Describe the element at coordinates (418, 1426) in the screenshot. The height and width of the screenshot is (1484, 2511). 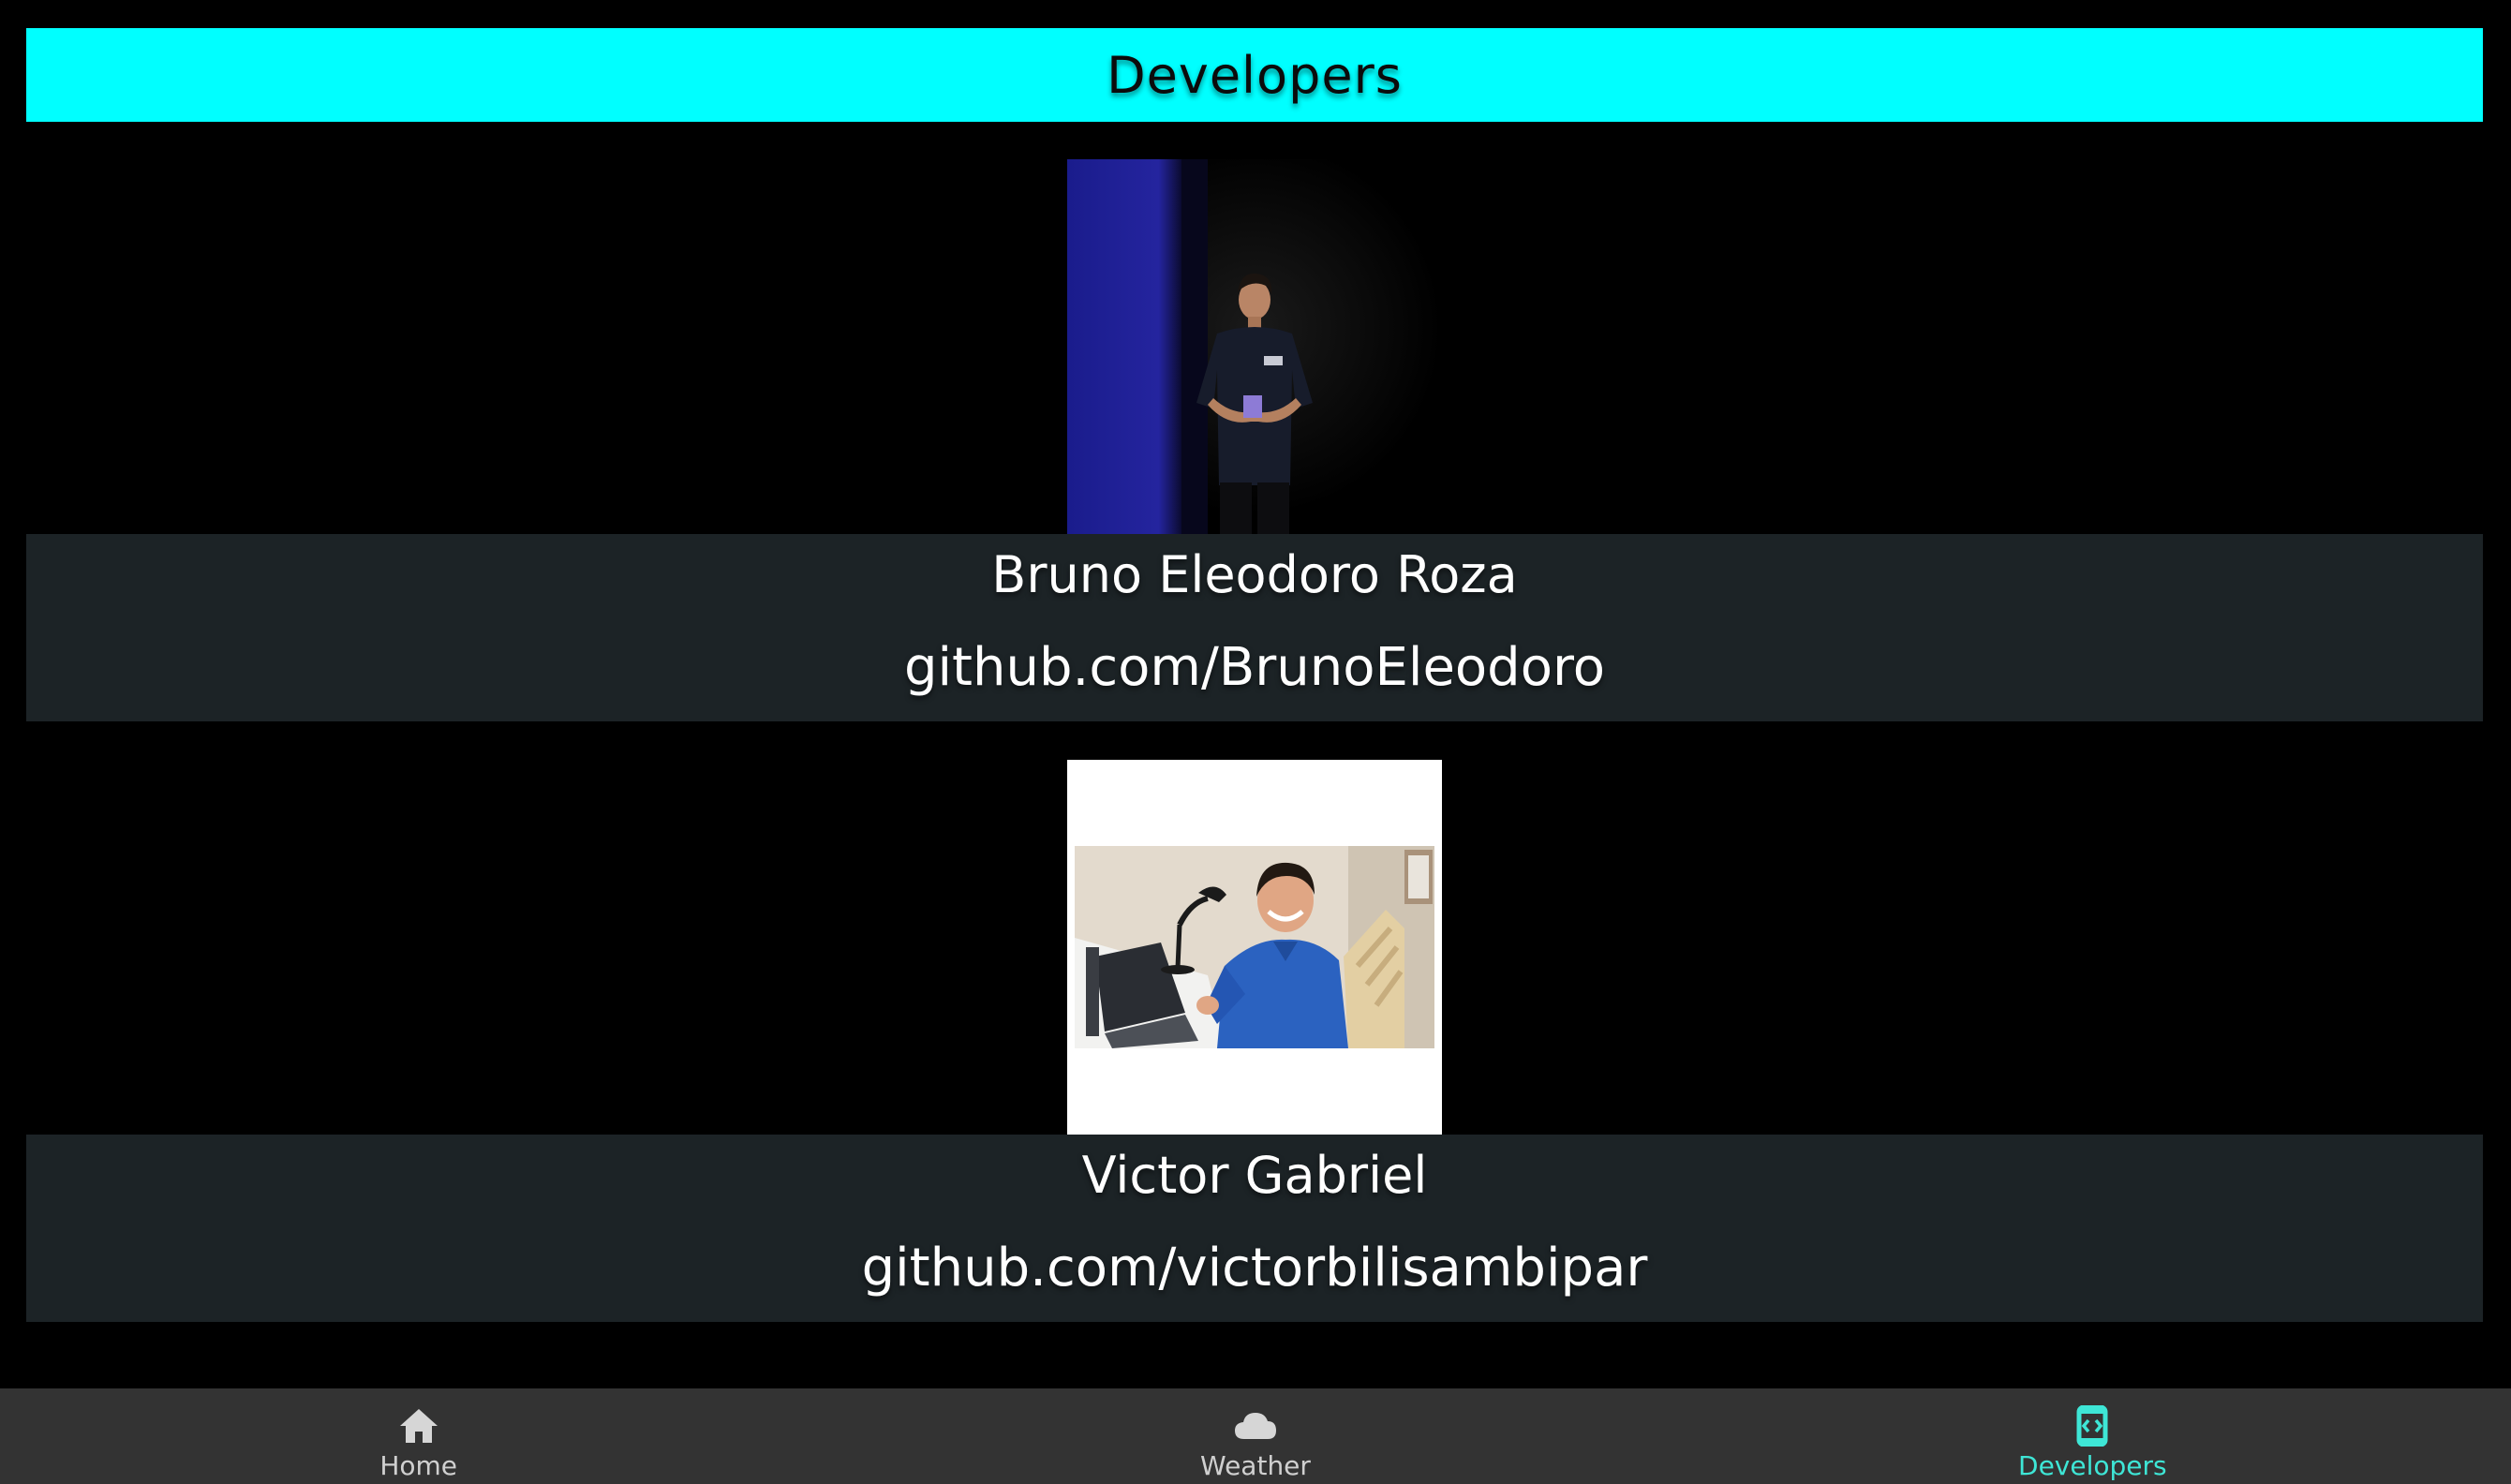
I see `home-icon` at that location.